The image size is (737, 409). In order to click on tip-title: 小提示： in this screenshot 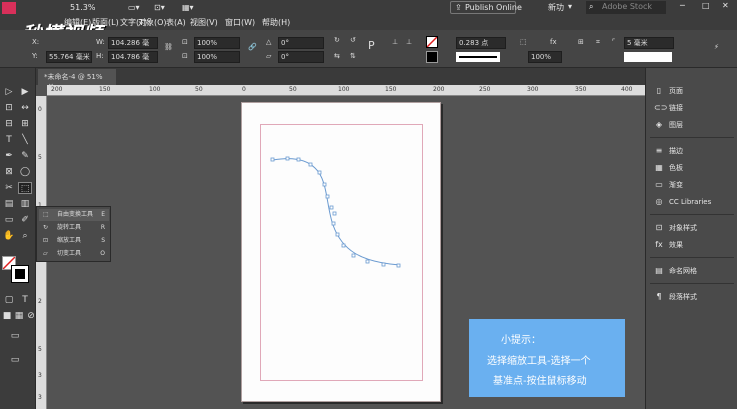, I will do `click(521, 340)`.